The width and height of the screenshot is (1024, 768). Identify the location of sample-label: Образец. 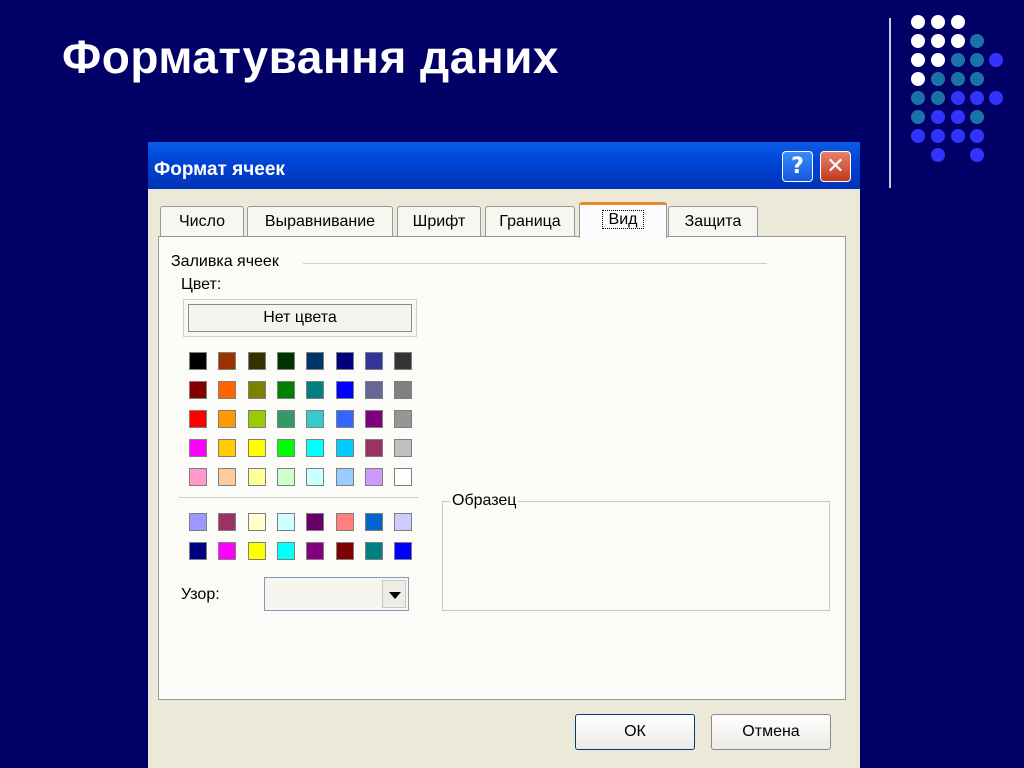
(484, 501).